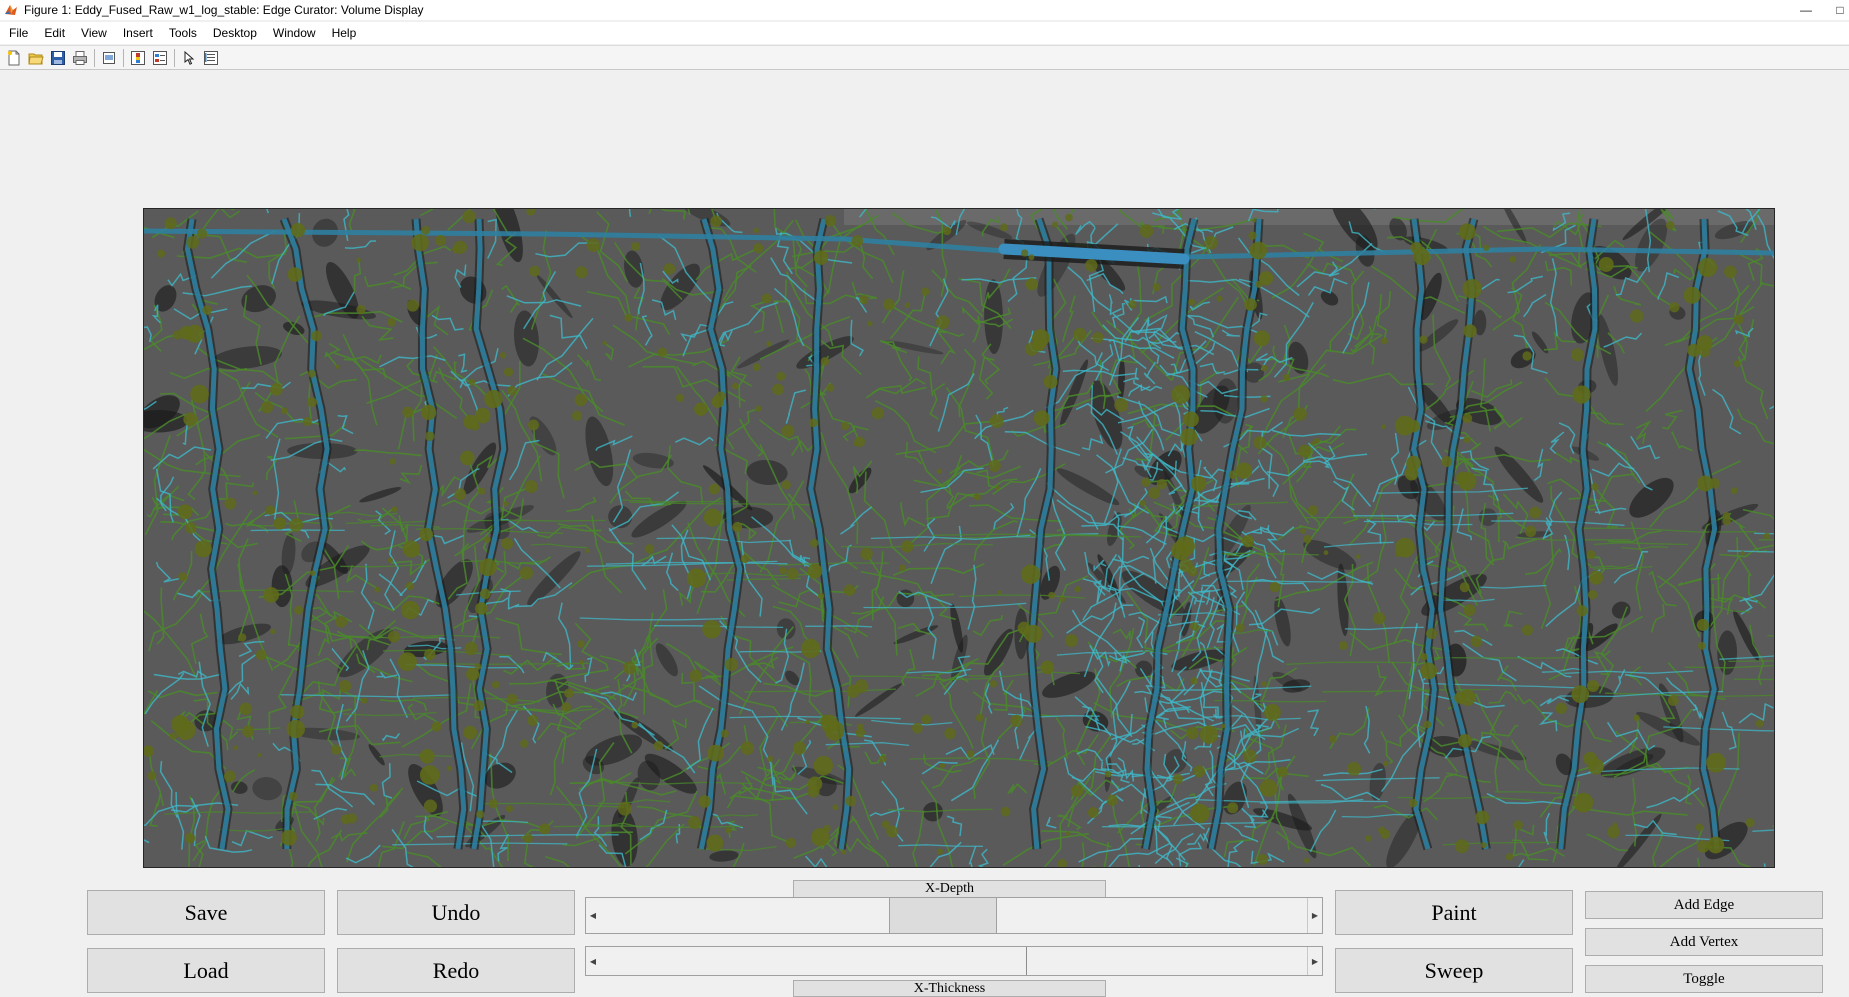 The height and width of the screenshot is (997, 1849). I want to click on open-file-icon, so click(36, 58).